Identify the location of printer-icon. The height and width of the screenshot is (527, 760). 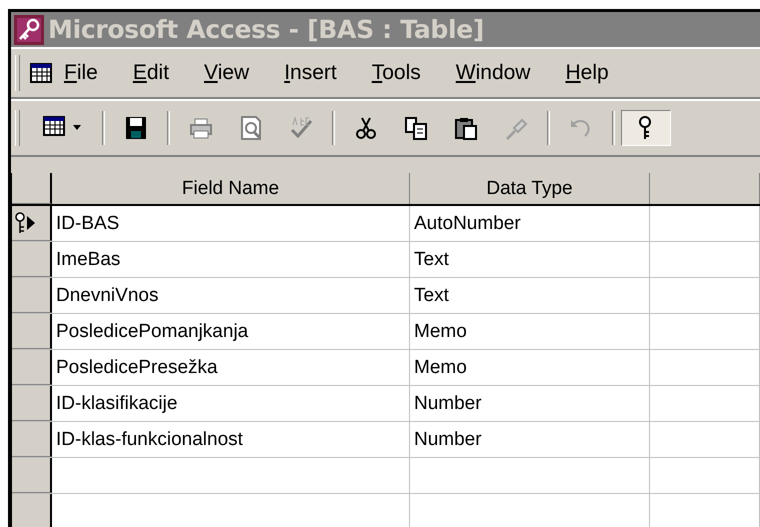
(201, 128).